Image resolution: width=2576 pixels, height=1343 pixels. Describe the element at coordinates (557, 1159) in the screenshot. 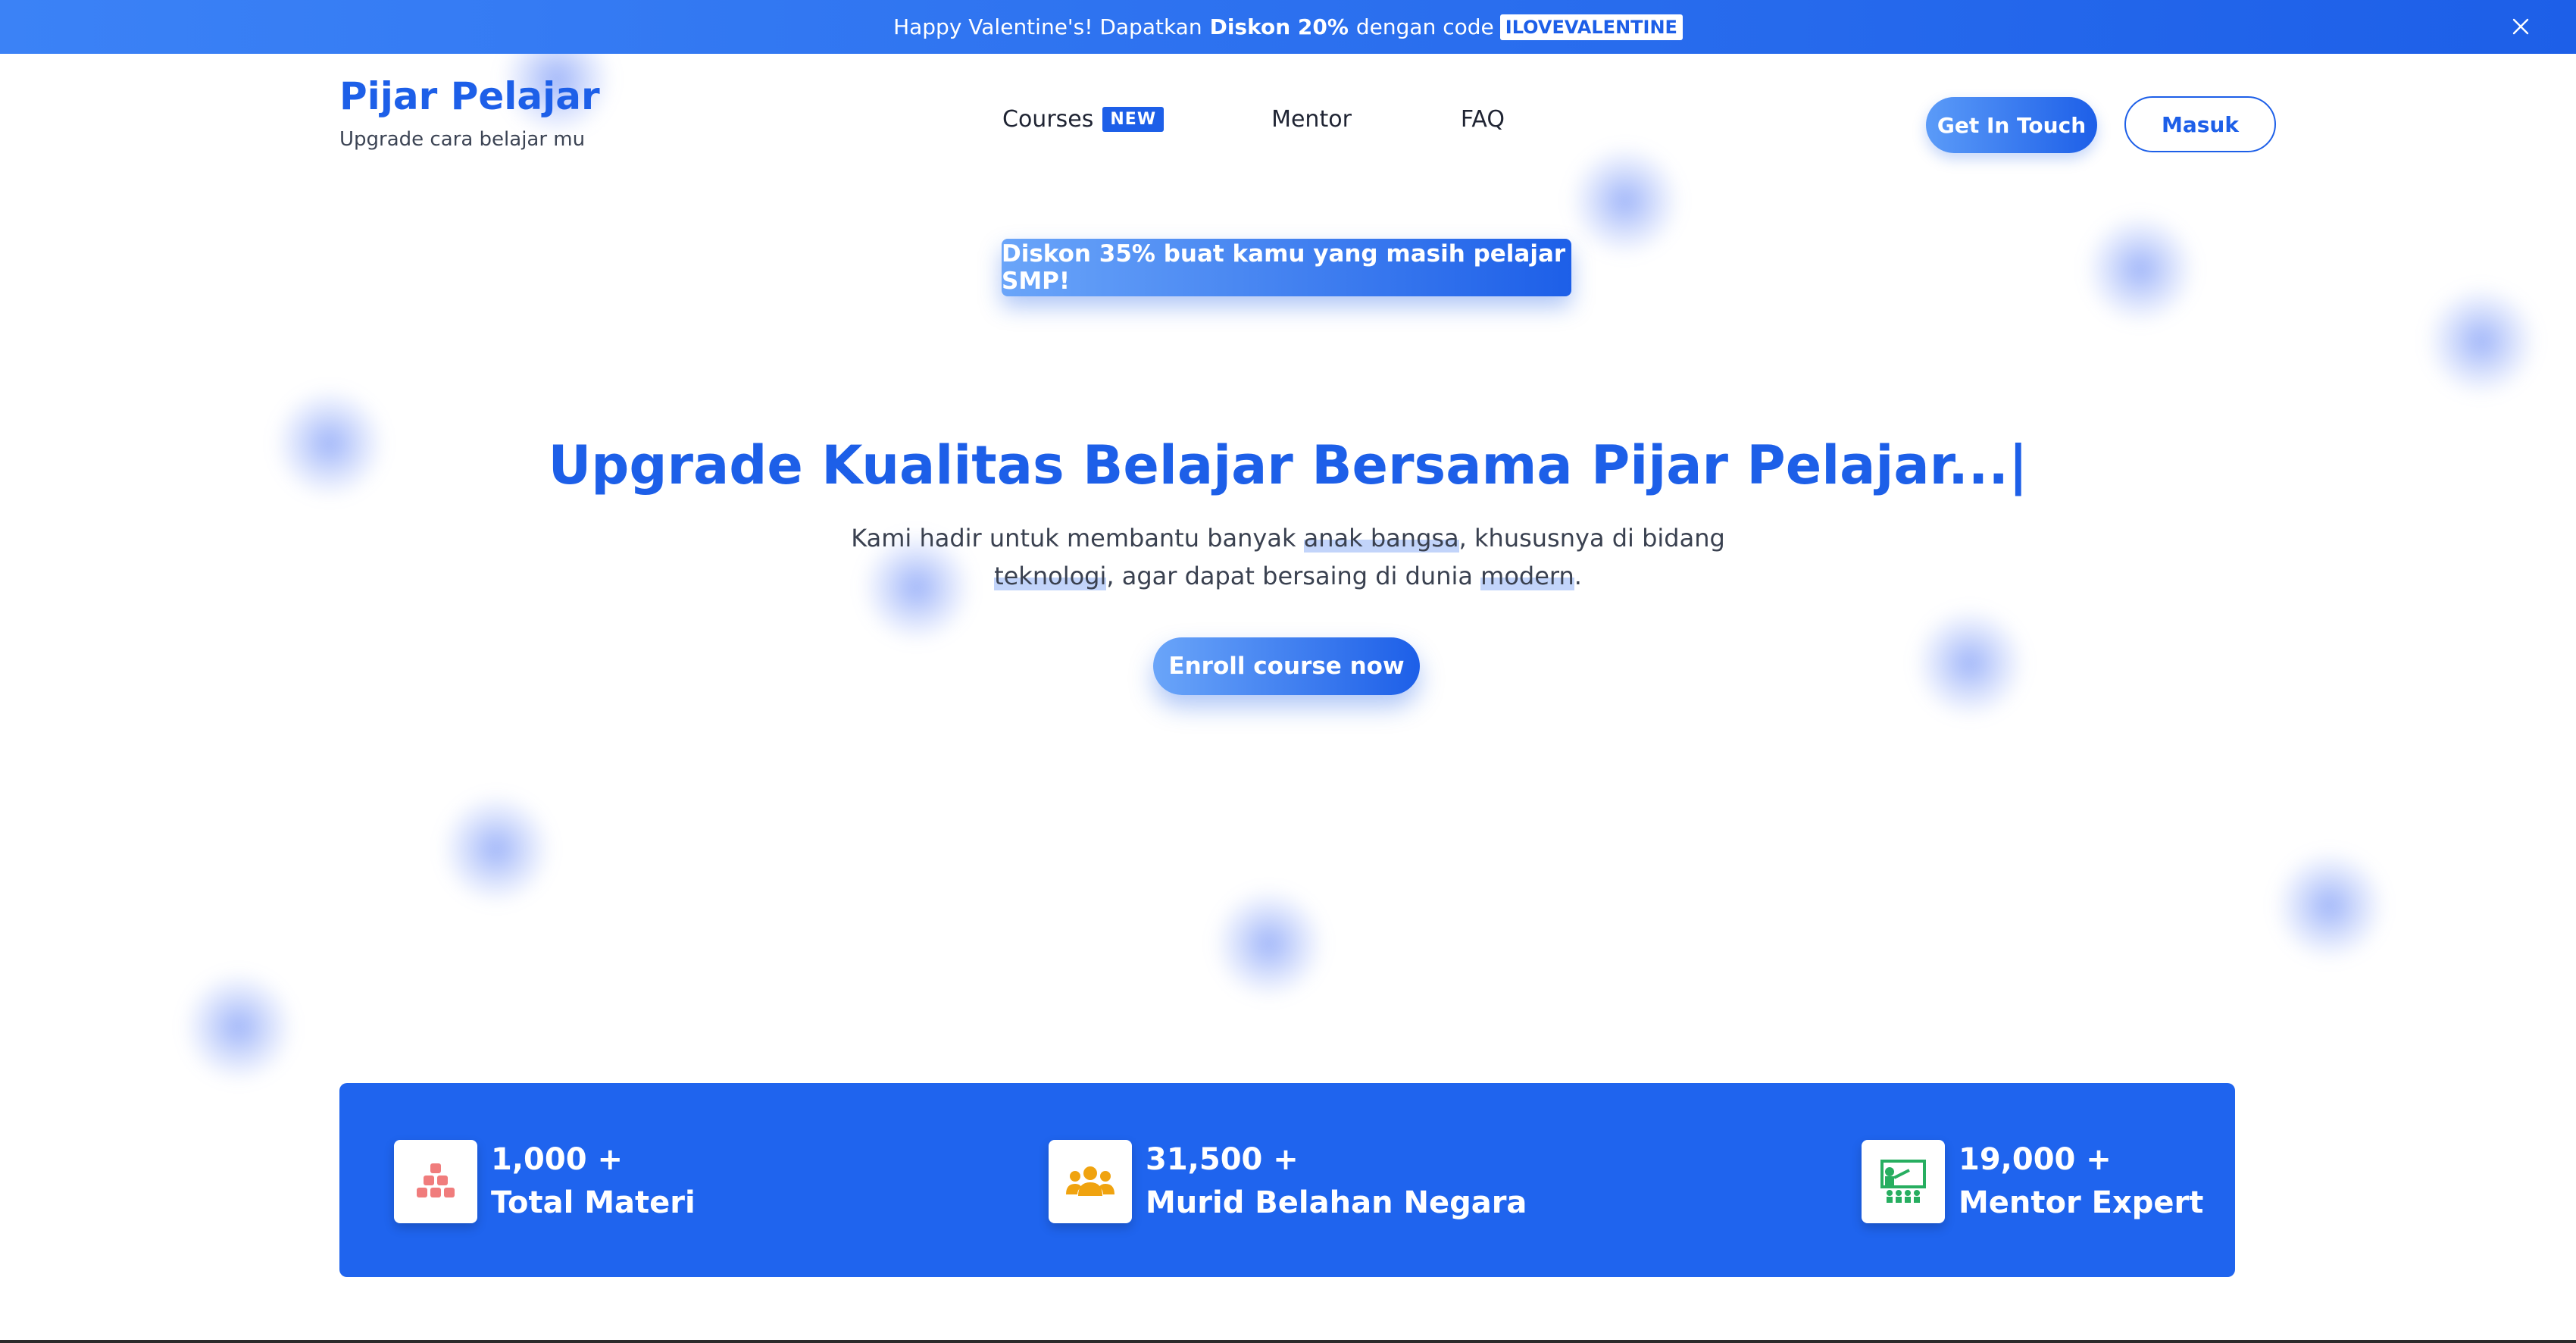

I see `stat-value: 1,000 +` at that location.